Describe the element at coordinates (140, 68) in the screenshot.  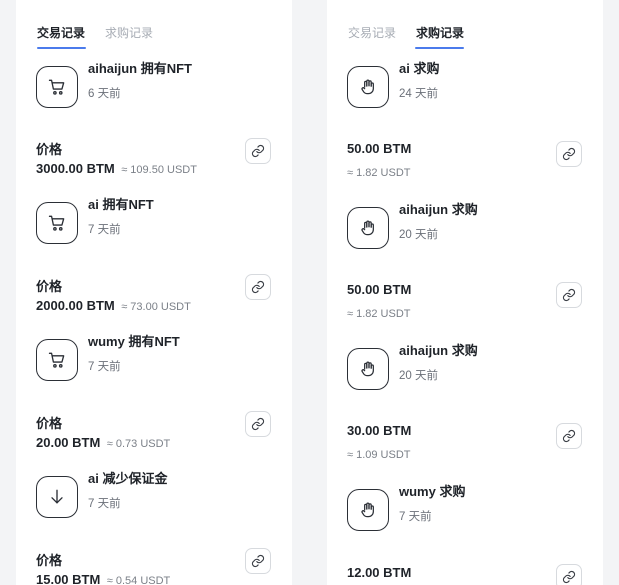
I see `activity-title: aihaijun 拥有NFT` at that location.